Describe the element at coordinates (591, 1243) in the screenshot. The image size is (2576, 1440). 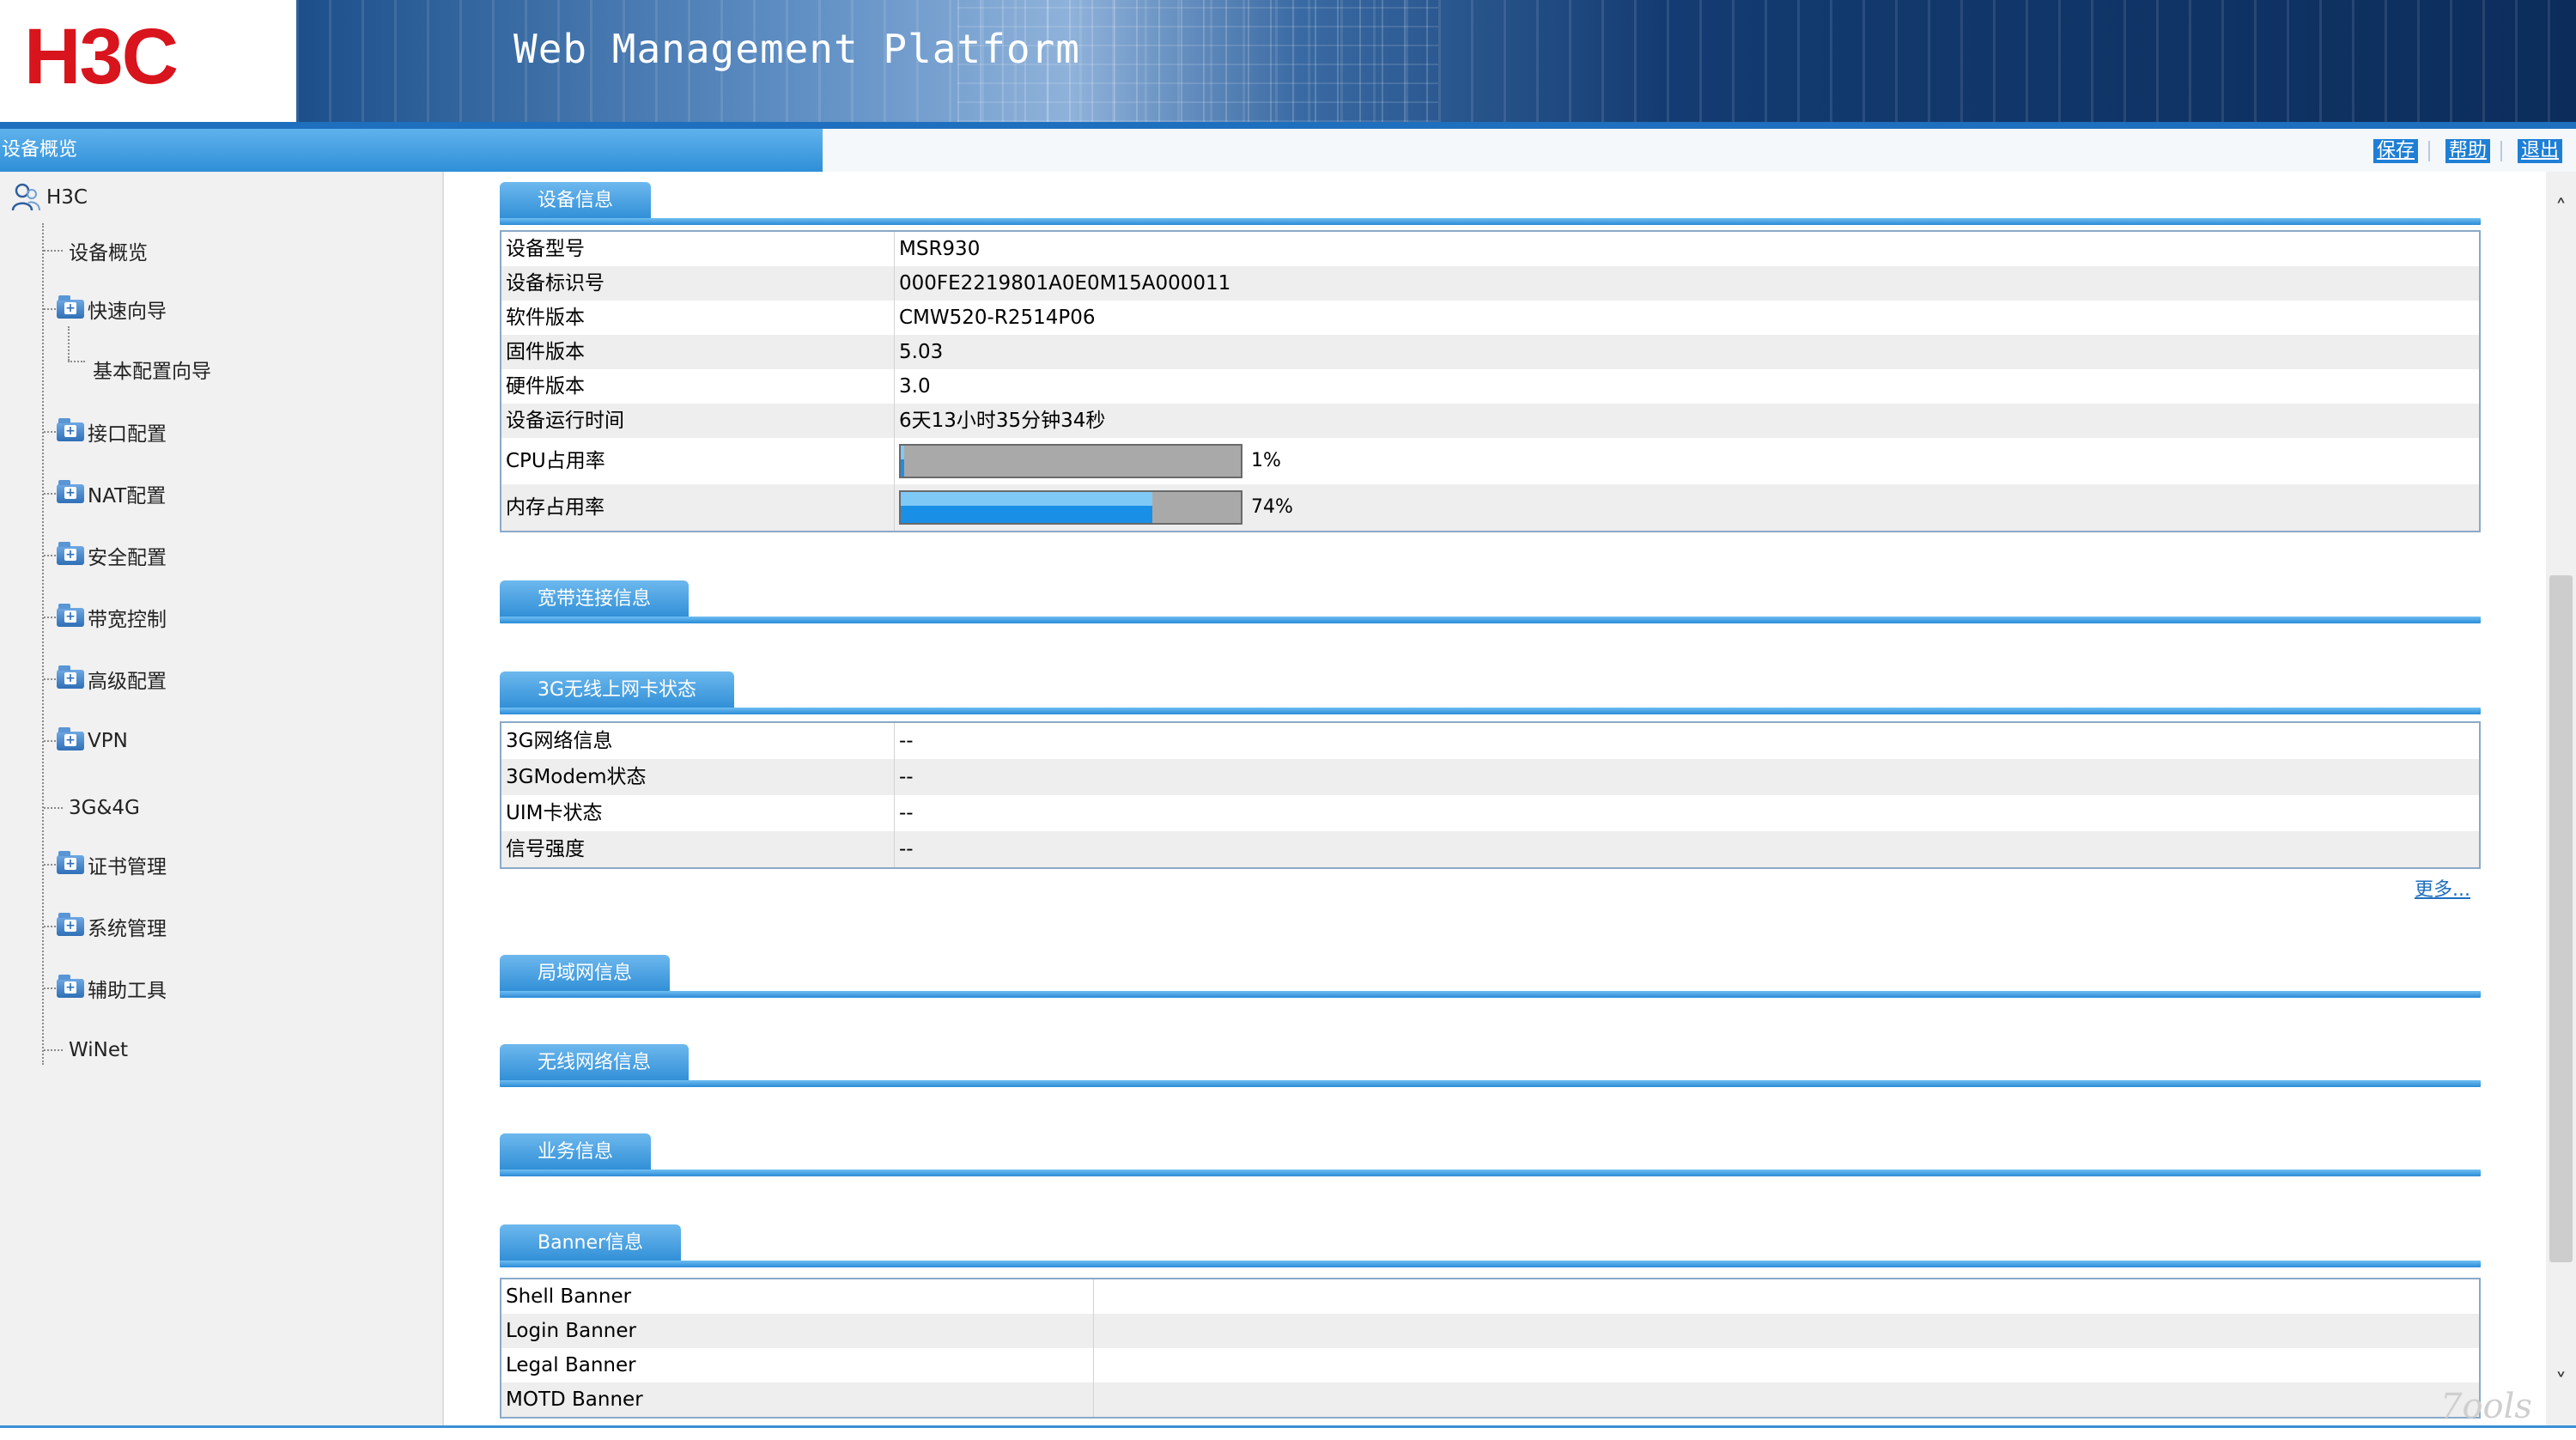
I see `section-tab-banner: Banner信息` at that location.